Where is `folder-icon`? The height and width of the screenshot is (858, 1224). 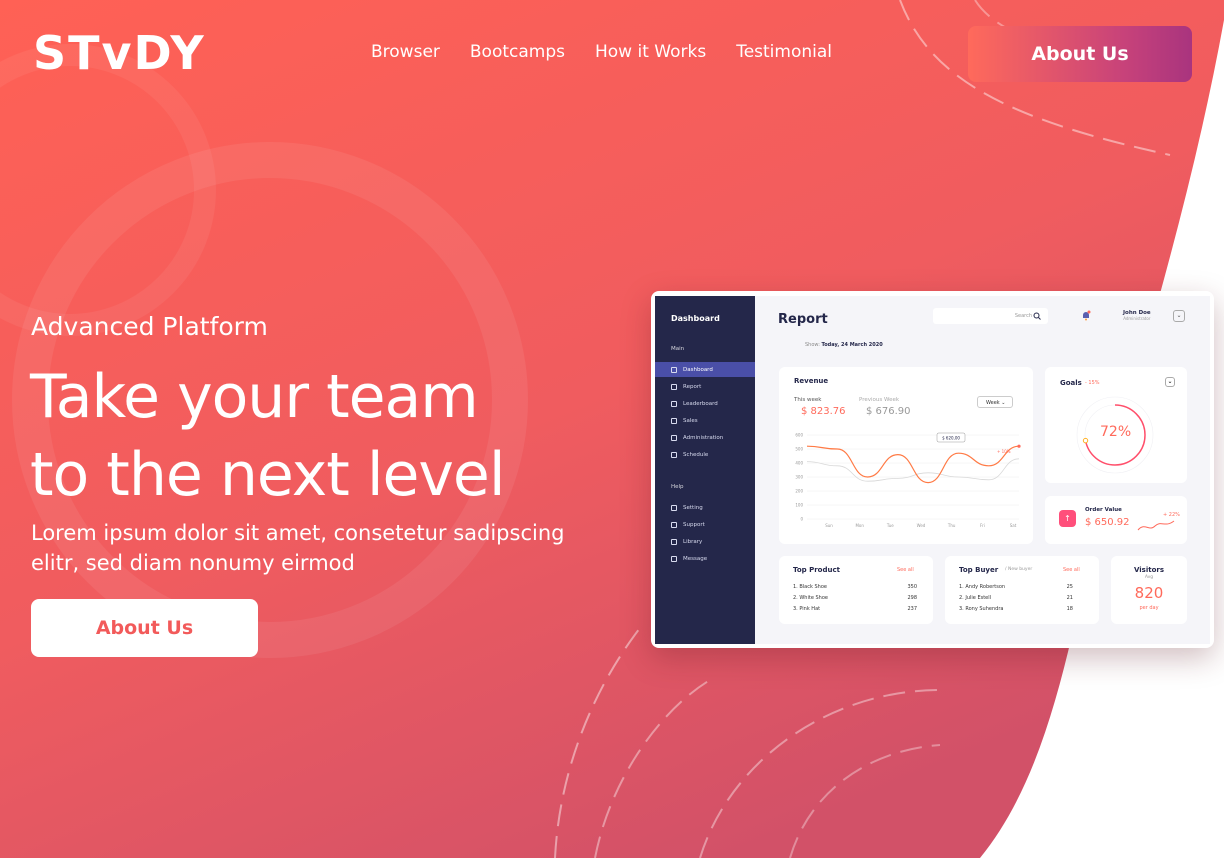 folder-icon is located at coordinates (674, 541).